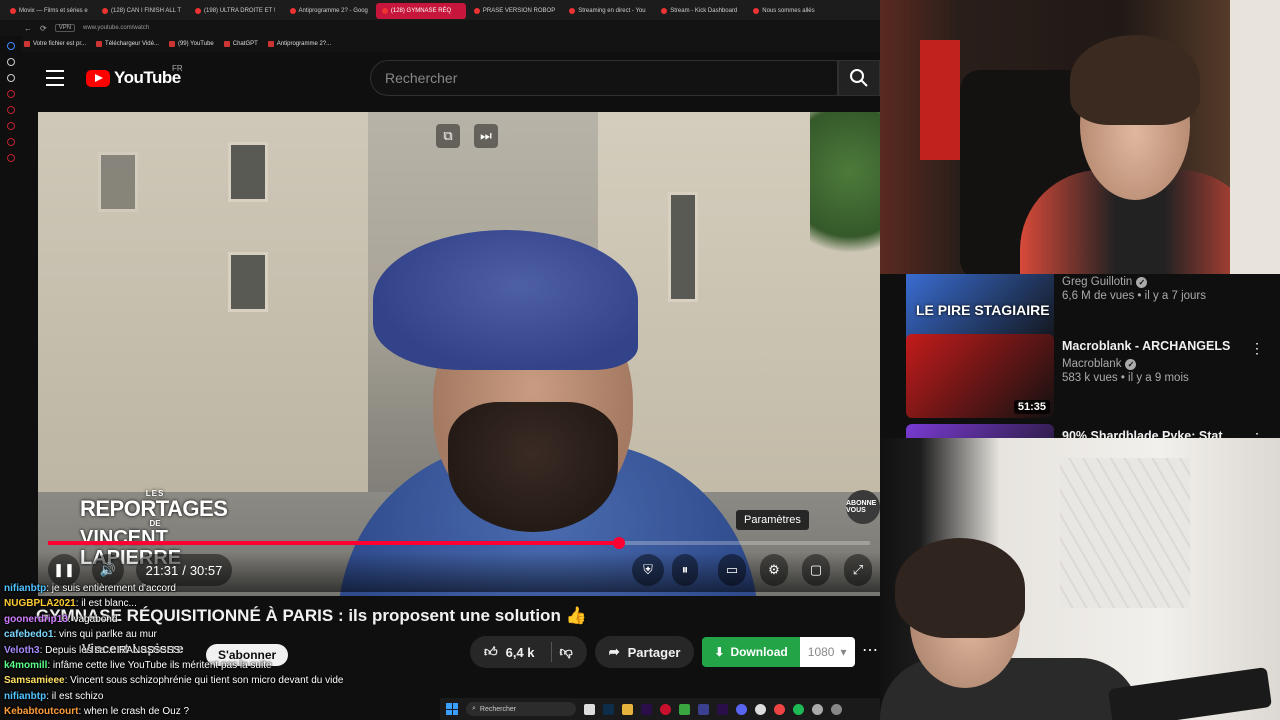  I want to click on browser-tab: Movix — Films et séries e, so click(49, 11).